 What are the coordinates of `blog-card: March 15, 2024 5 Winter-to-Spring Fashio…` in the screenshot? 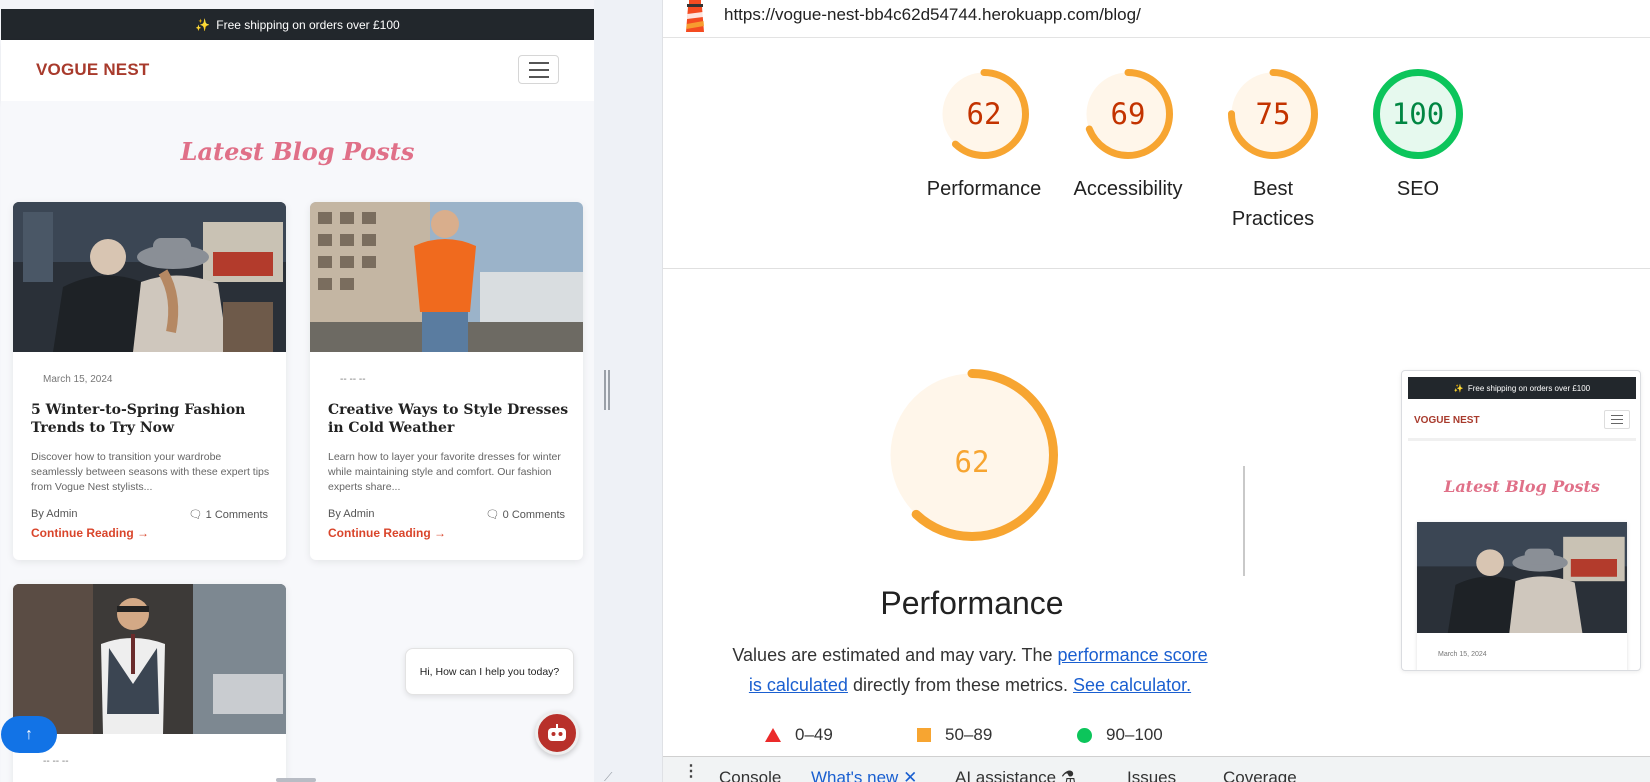 It's located at (149, 381).